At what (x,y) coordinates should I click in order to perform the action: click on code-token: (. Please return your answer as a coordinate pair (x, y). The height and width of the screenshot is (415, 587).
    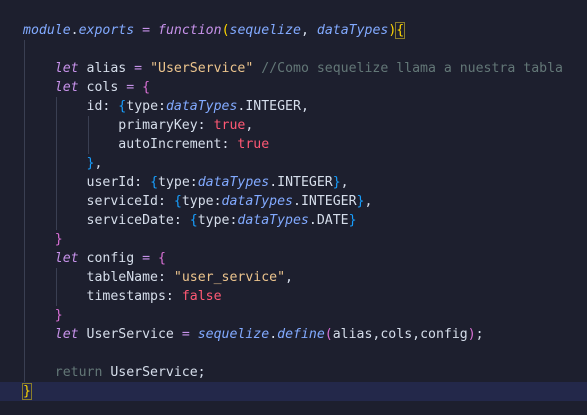
    Looking at the image, I should click on (328, 334).